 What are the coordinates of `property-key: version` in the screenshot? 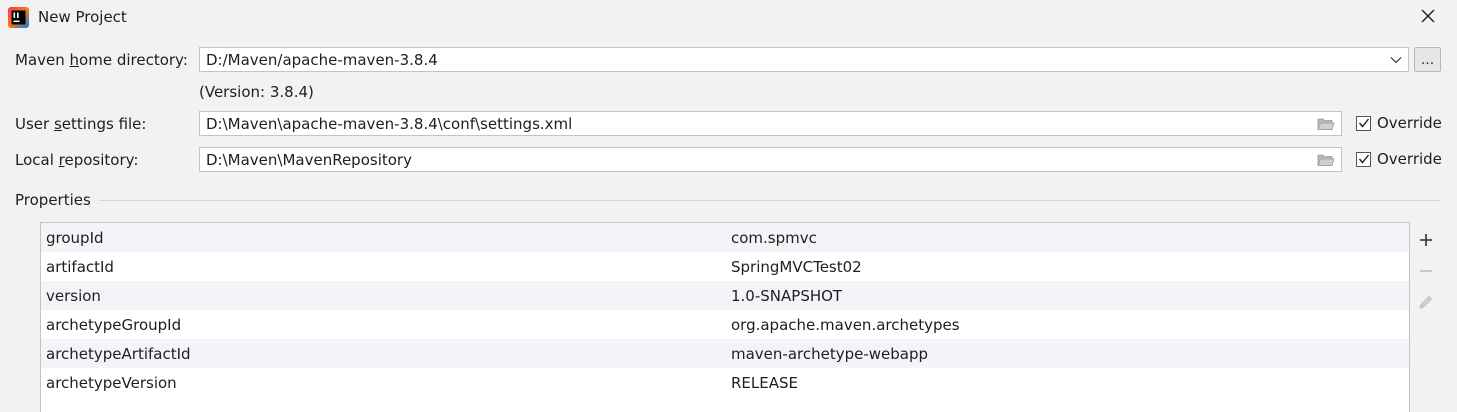 It's located at (73, 295).